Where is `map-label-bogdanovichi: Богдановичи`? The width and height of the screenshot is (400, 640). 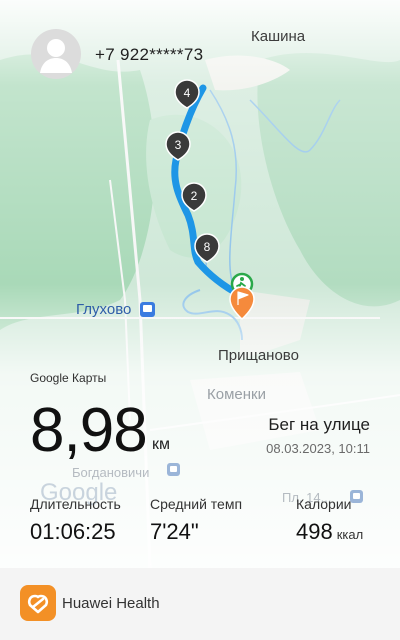
map-label-bogdanovichi: Богдановичи is located at coordinates (111, 472).